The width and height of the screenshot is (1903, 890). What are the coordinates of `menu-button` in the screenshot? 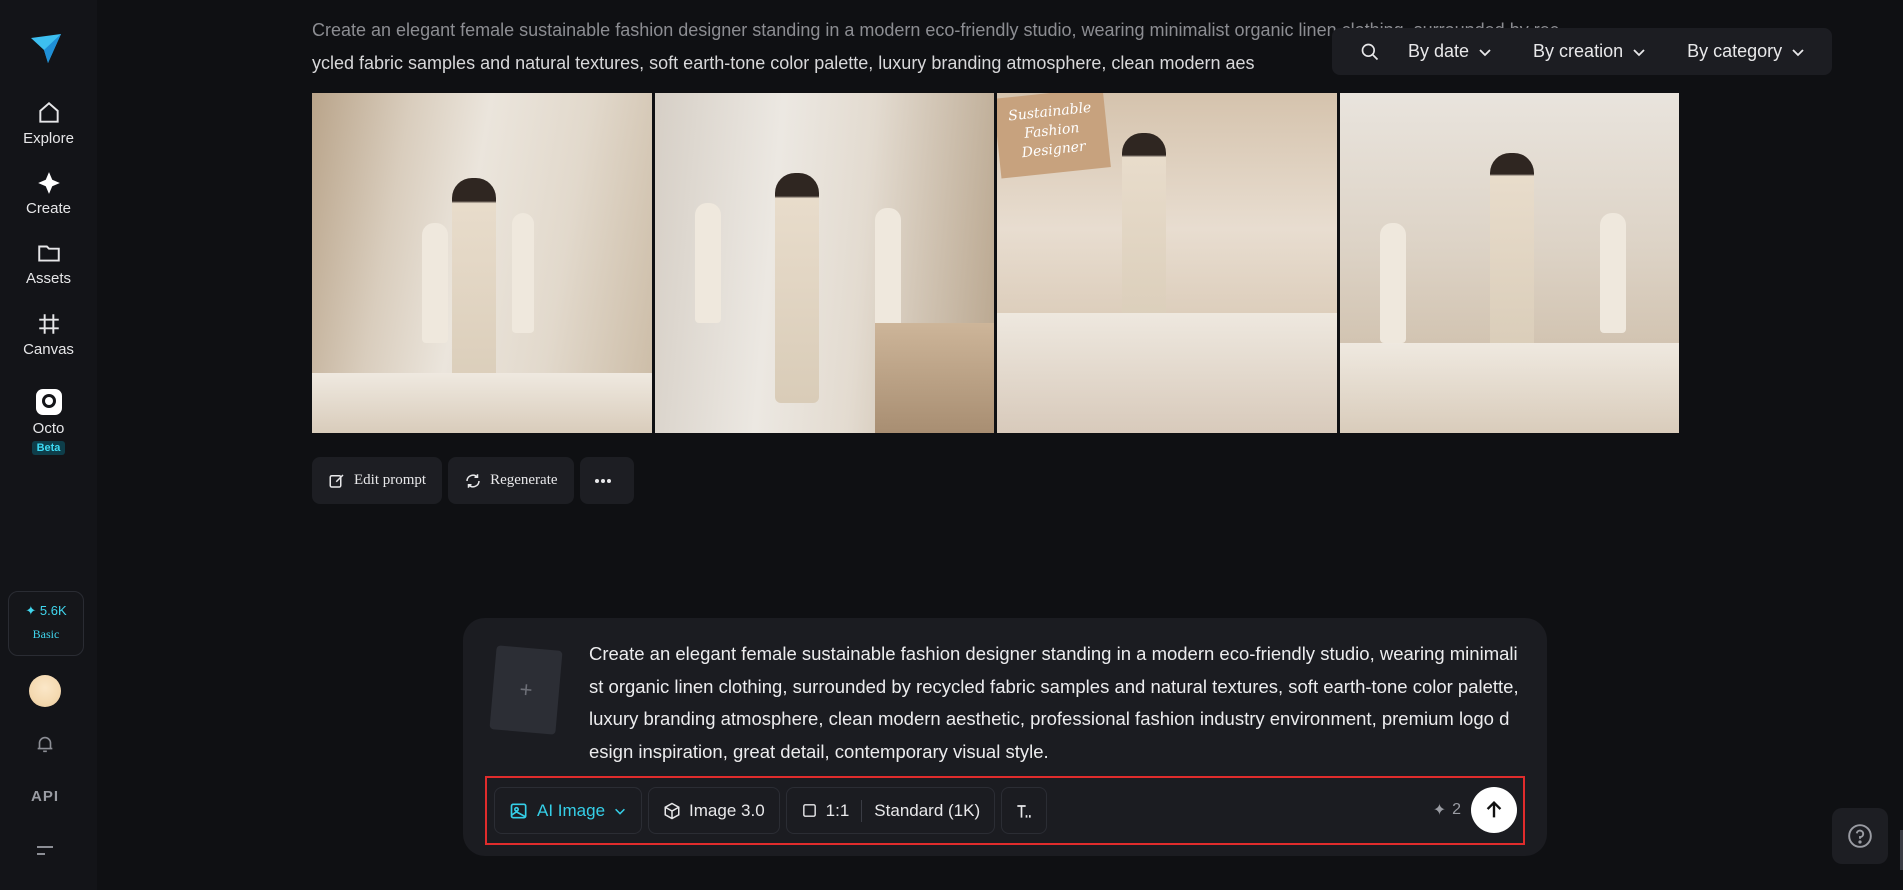 It's located at (45, 853).